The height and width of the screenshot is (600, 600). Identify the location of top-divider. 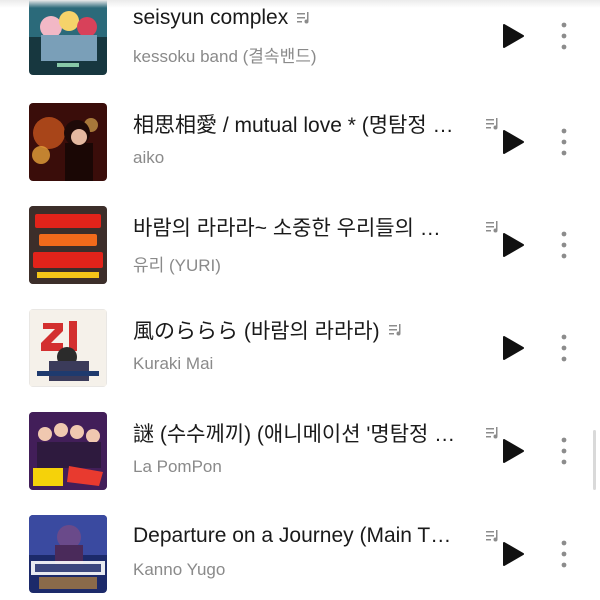
(300, 4).